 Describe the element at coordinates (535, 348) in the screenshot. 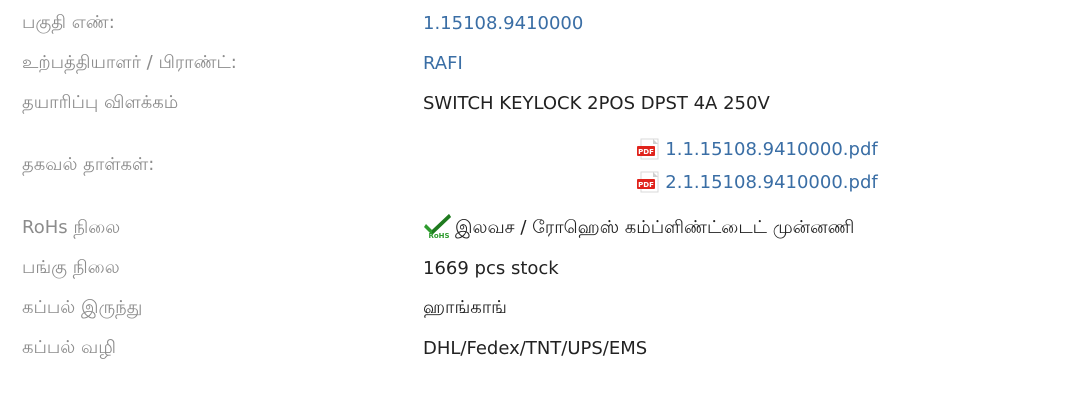

I see `ship-via-value: DHL/Fedex/TNT/UPS/EMS` at that location.